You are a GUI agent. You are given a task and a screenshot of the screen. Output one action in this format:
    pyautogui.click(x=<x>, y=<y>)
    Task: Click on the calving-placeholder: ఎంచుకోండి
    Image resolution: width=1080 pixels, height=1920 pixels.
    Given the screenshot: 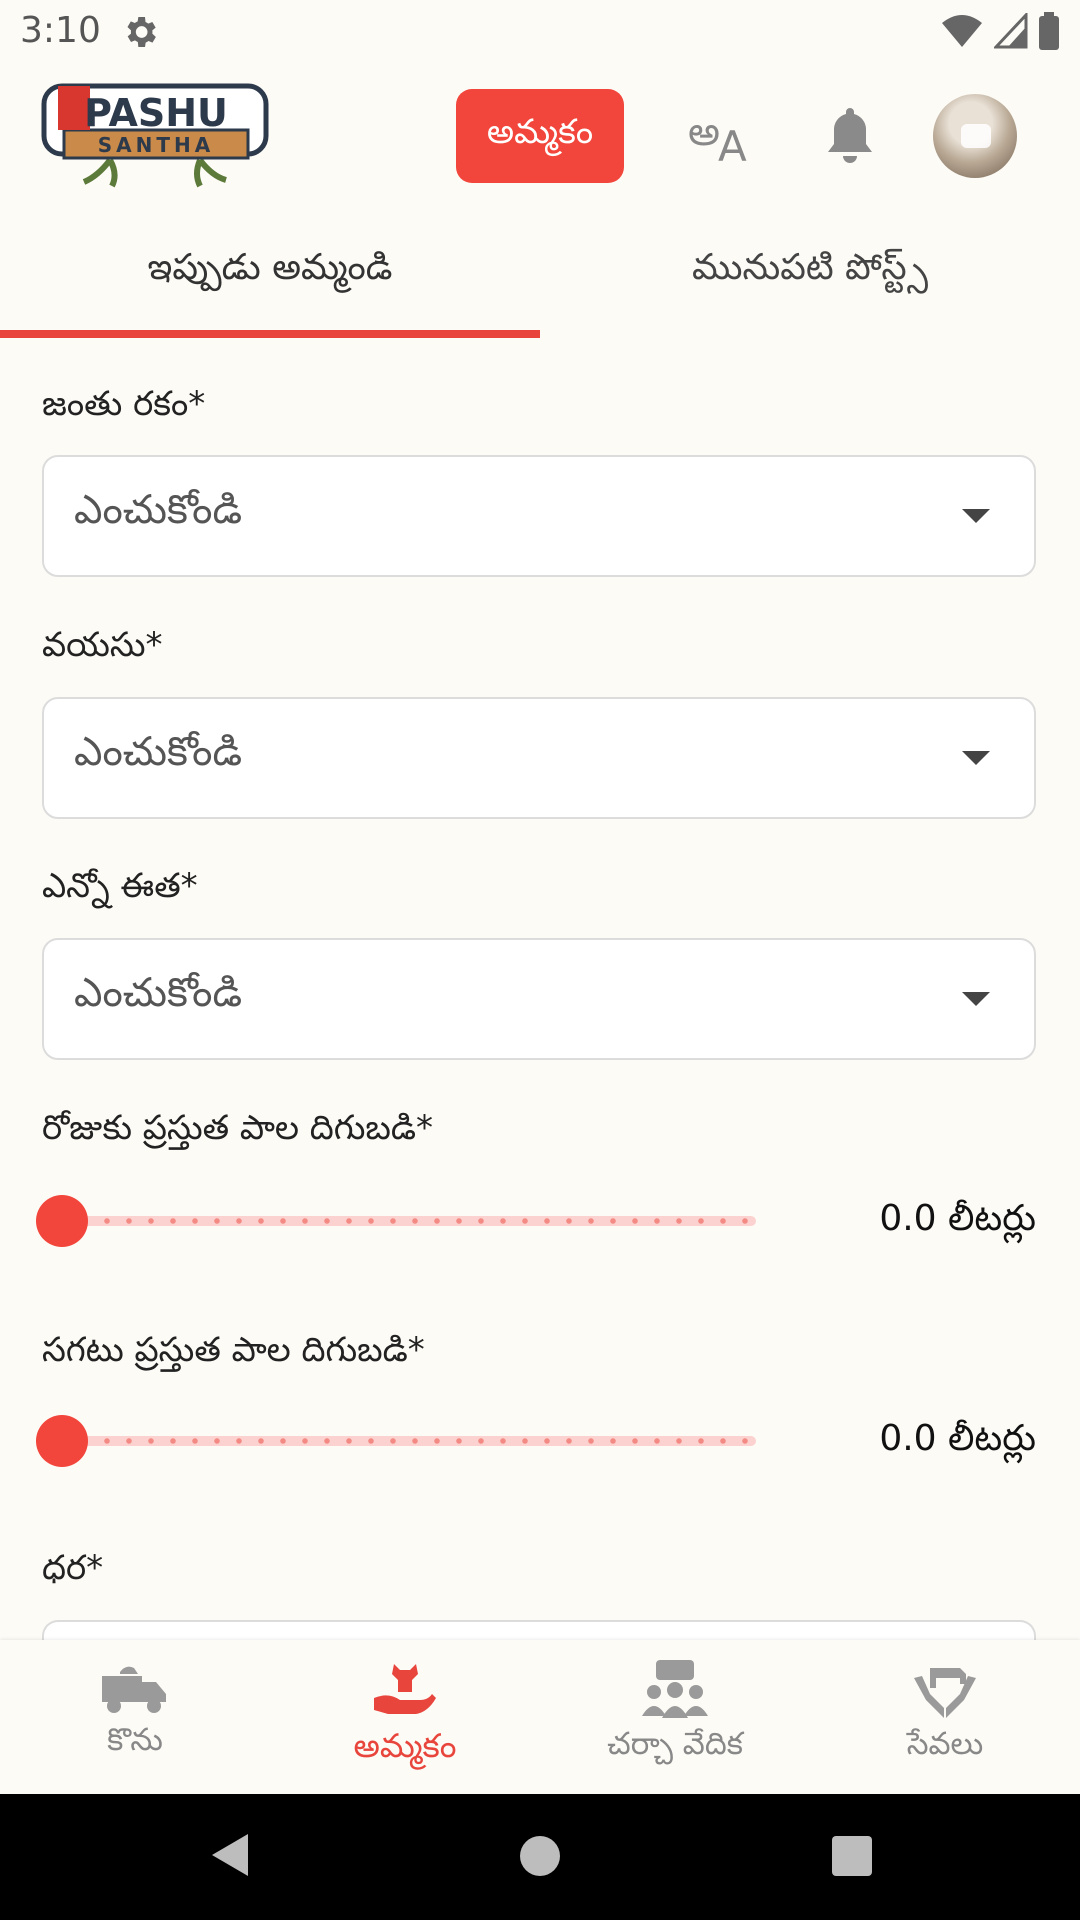 What is the action you would take?
    pyautogui.click(x=158, y=993)
    